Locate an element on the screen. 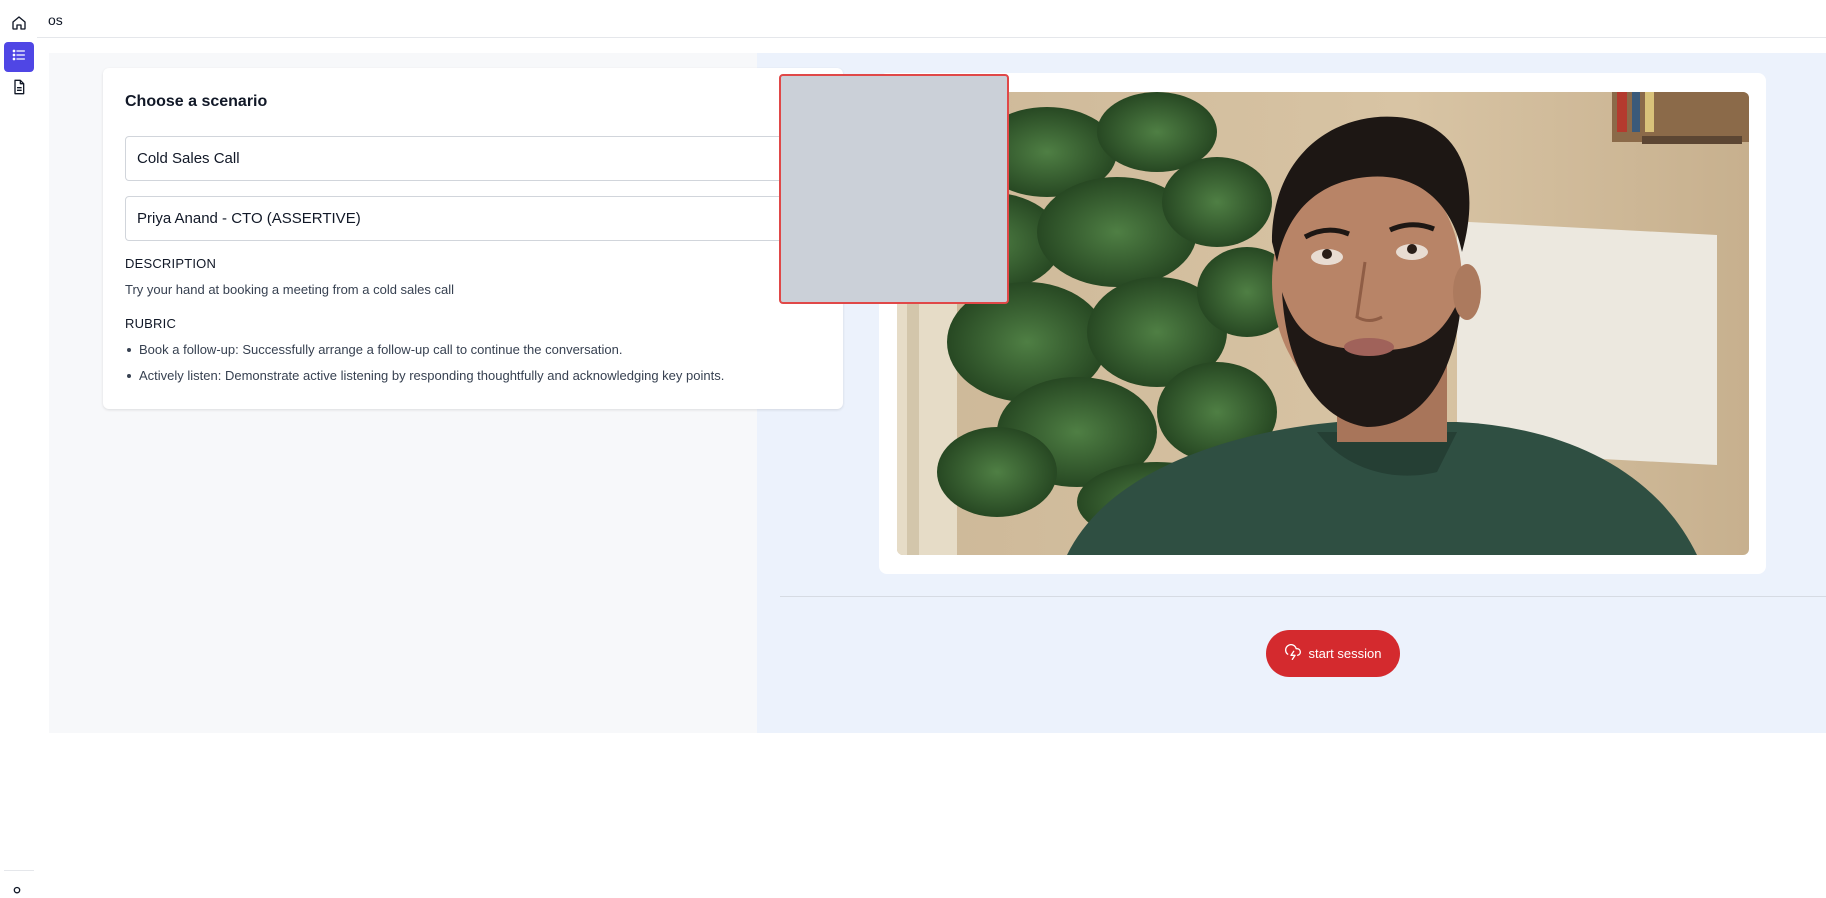 The width and height of the screenshot is (1826, 898). scenario-select-value: Cold Sales Call is located at coordinates (188, 158).